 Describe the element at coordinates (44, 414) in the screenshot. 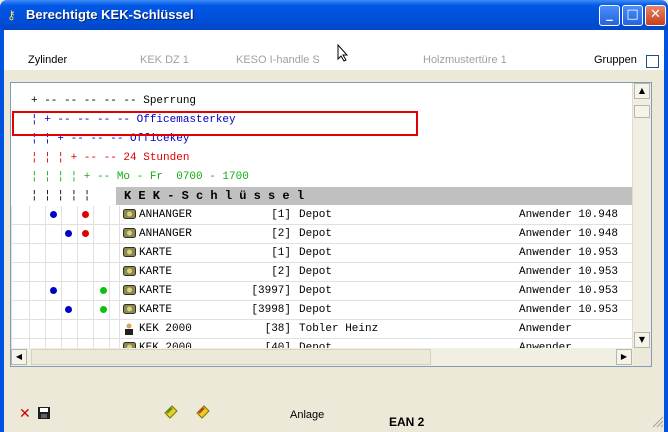

I see `save-icon` at that location.